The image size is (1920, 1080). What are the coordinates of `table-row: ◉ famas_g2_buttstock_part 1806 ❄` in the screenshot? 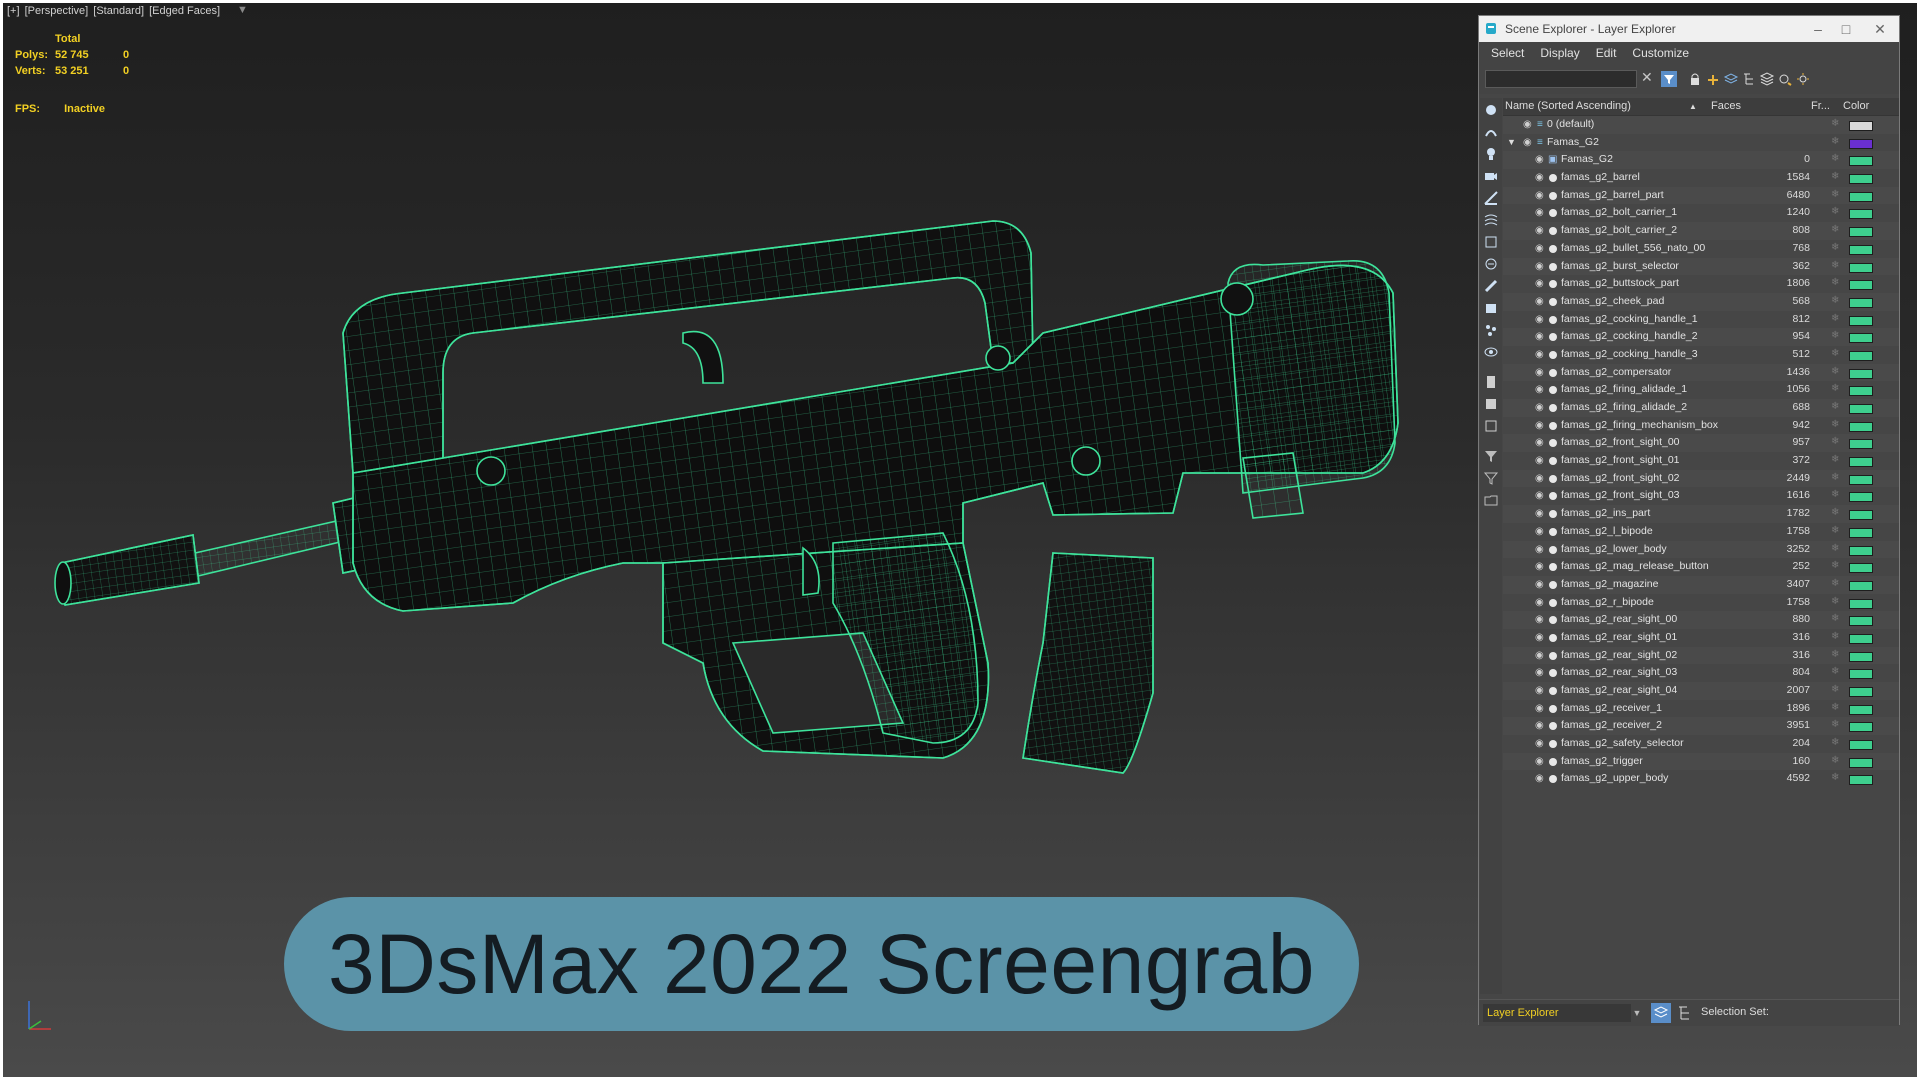 It's located at (1701, 284).